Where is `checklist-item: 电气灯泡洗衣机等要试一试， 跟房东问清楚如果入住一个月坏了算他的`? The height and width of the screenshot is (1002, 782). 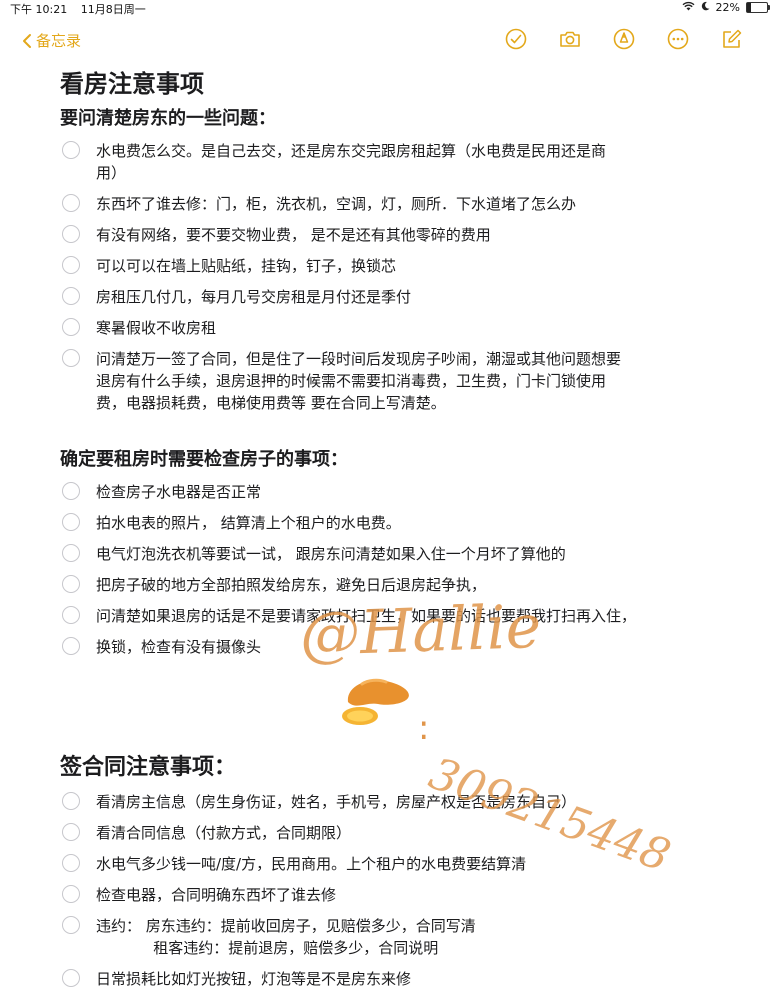
checklist-item: 电气灯泡洗衣机等要试一试， 跟房东问清楚如果入住一个月坏了算他的 is located at coordinates (400, 554).